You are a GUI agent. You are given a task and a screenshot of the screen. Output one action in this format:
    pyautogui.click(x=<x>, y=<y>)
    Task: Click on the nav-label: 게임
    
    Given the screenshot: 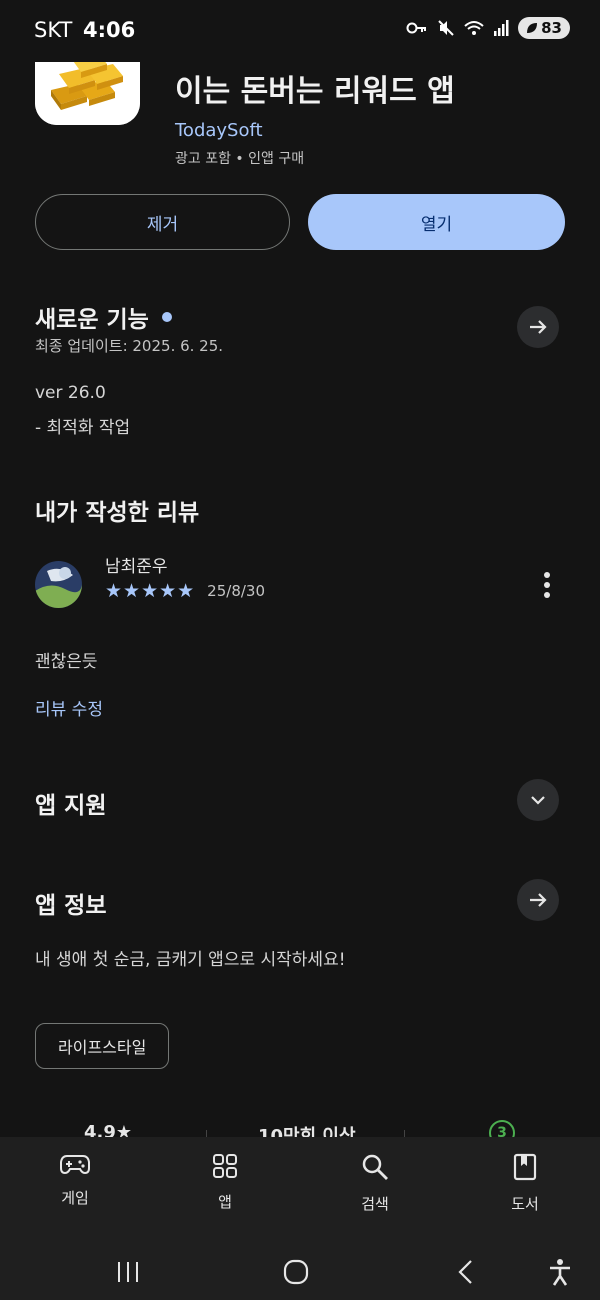 What is the action you would take?
    pyautogui.click(x=75, y=1198)
    